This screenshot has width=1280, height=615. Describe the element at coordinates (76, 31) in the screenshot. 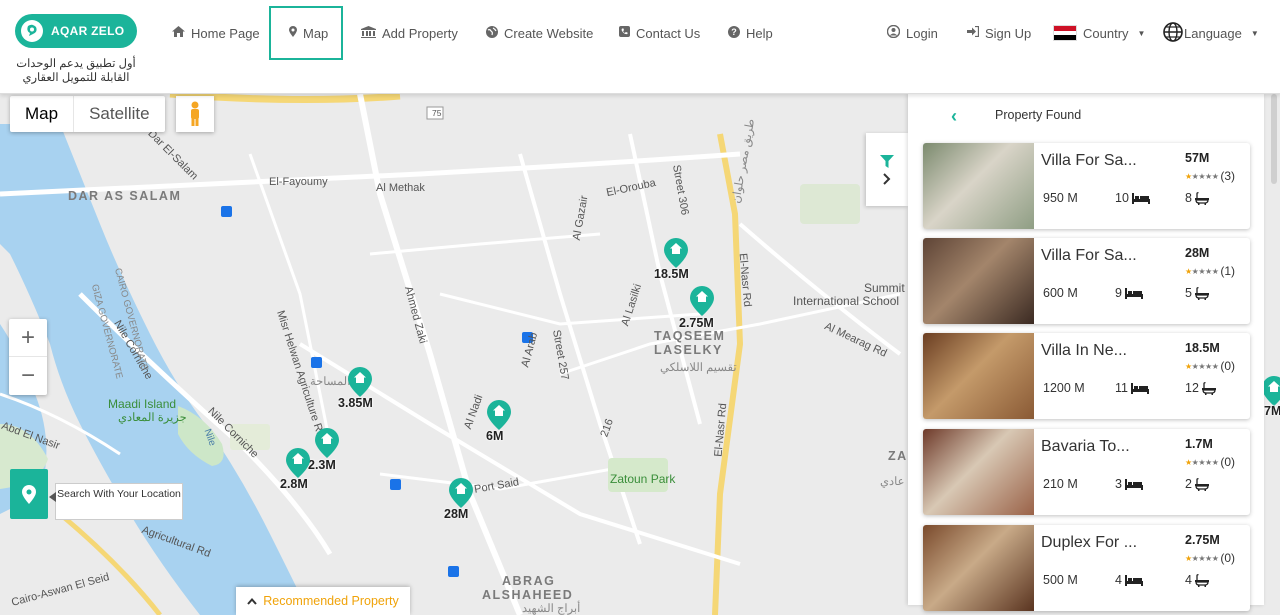

I see `brand-logo: AQAR ZELO` at that location.